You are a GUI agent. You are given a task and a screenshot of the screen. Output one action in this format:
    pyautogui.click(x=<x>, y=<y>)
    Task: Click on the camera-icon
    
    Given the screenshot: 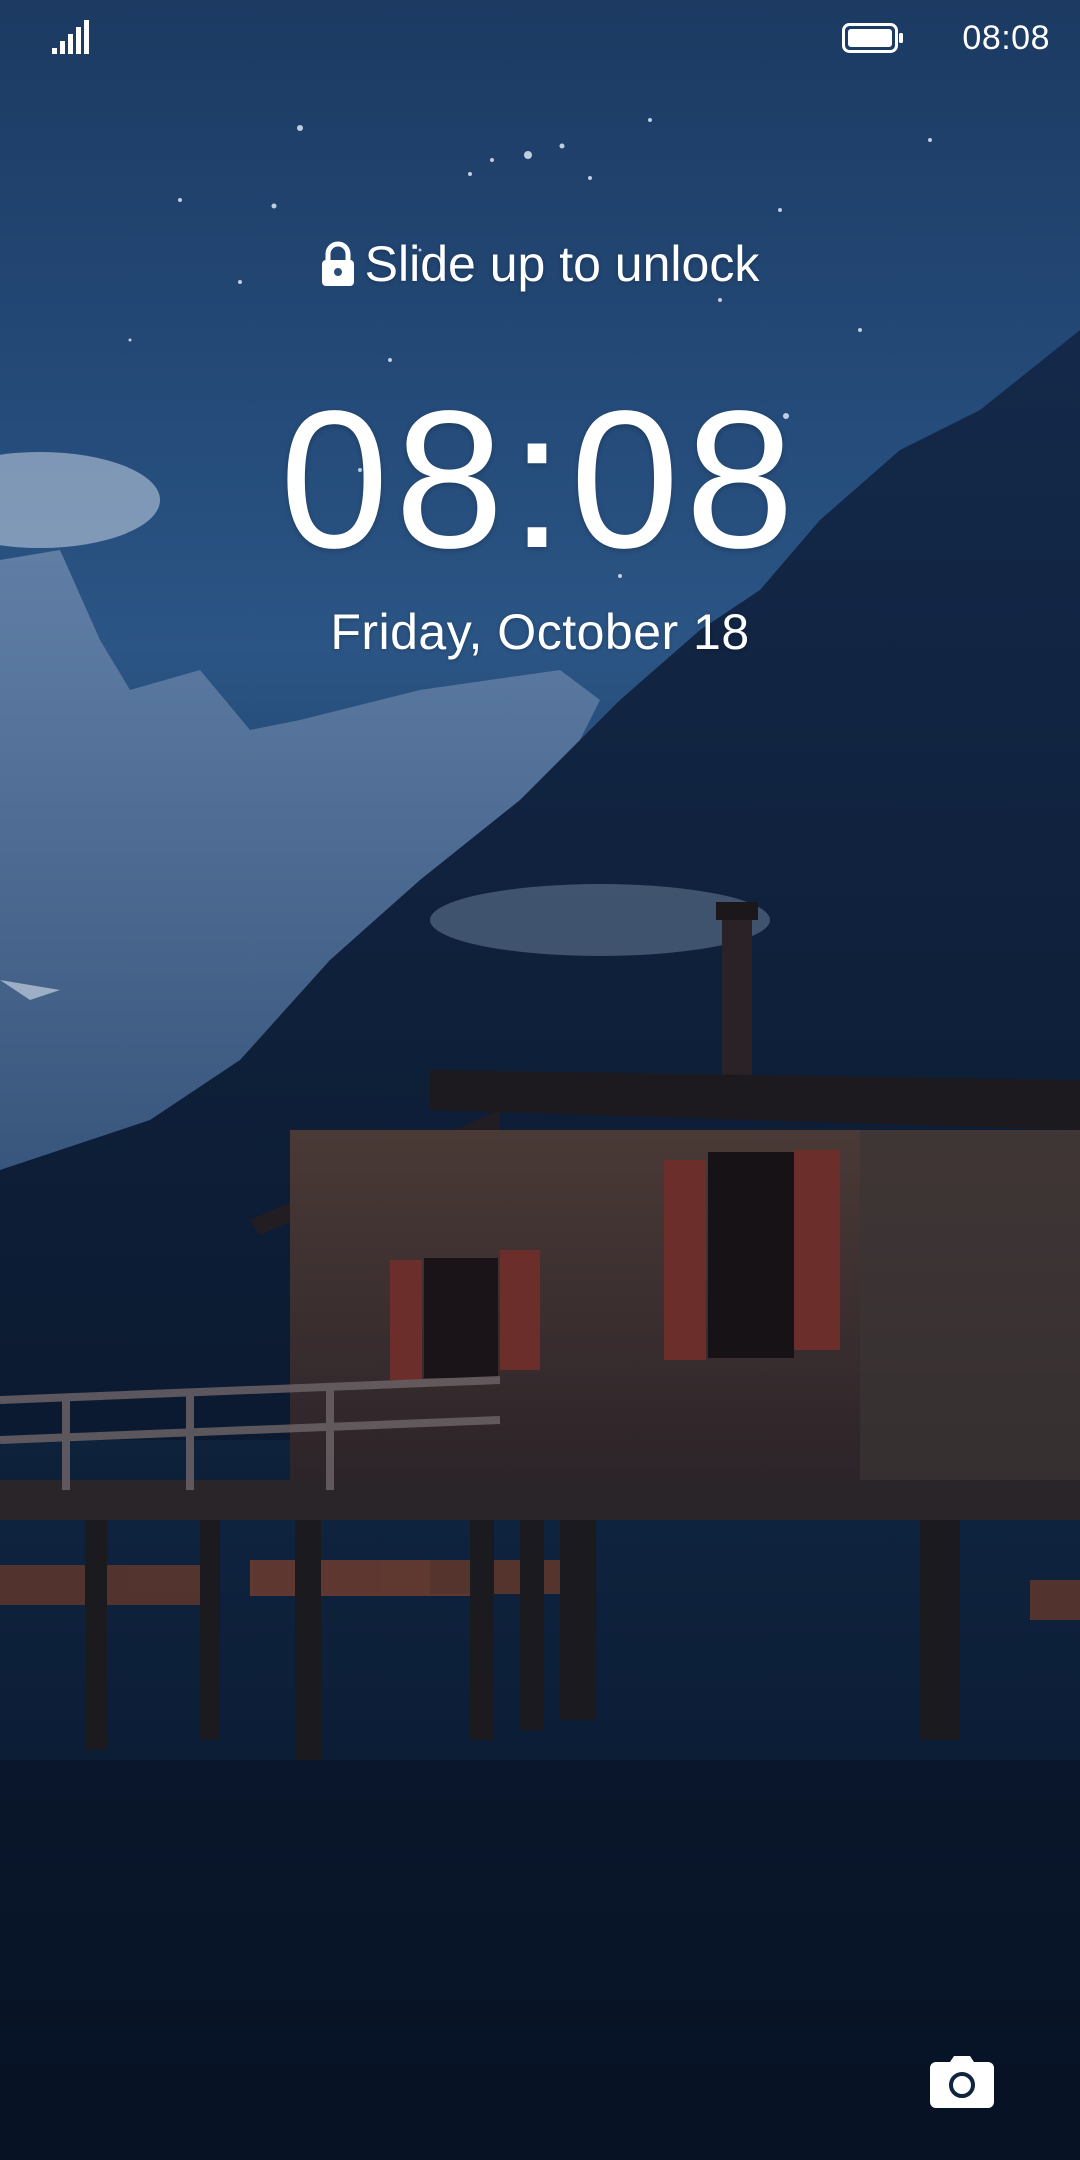 What is the action you would take?
    pyautogui.click(x=962, y=2082)
    